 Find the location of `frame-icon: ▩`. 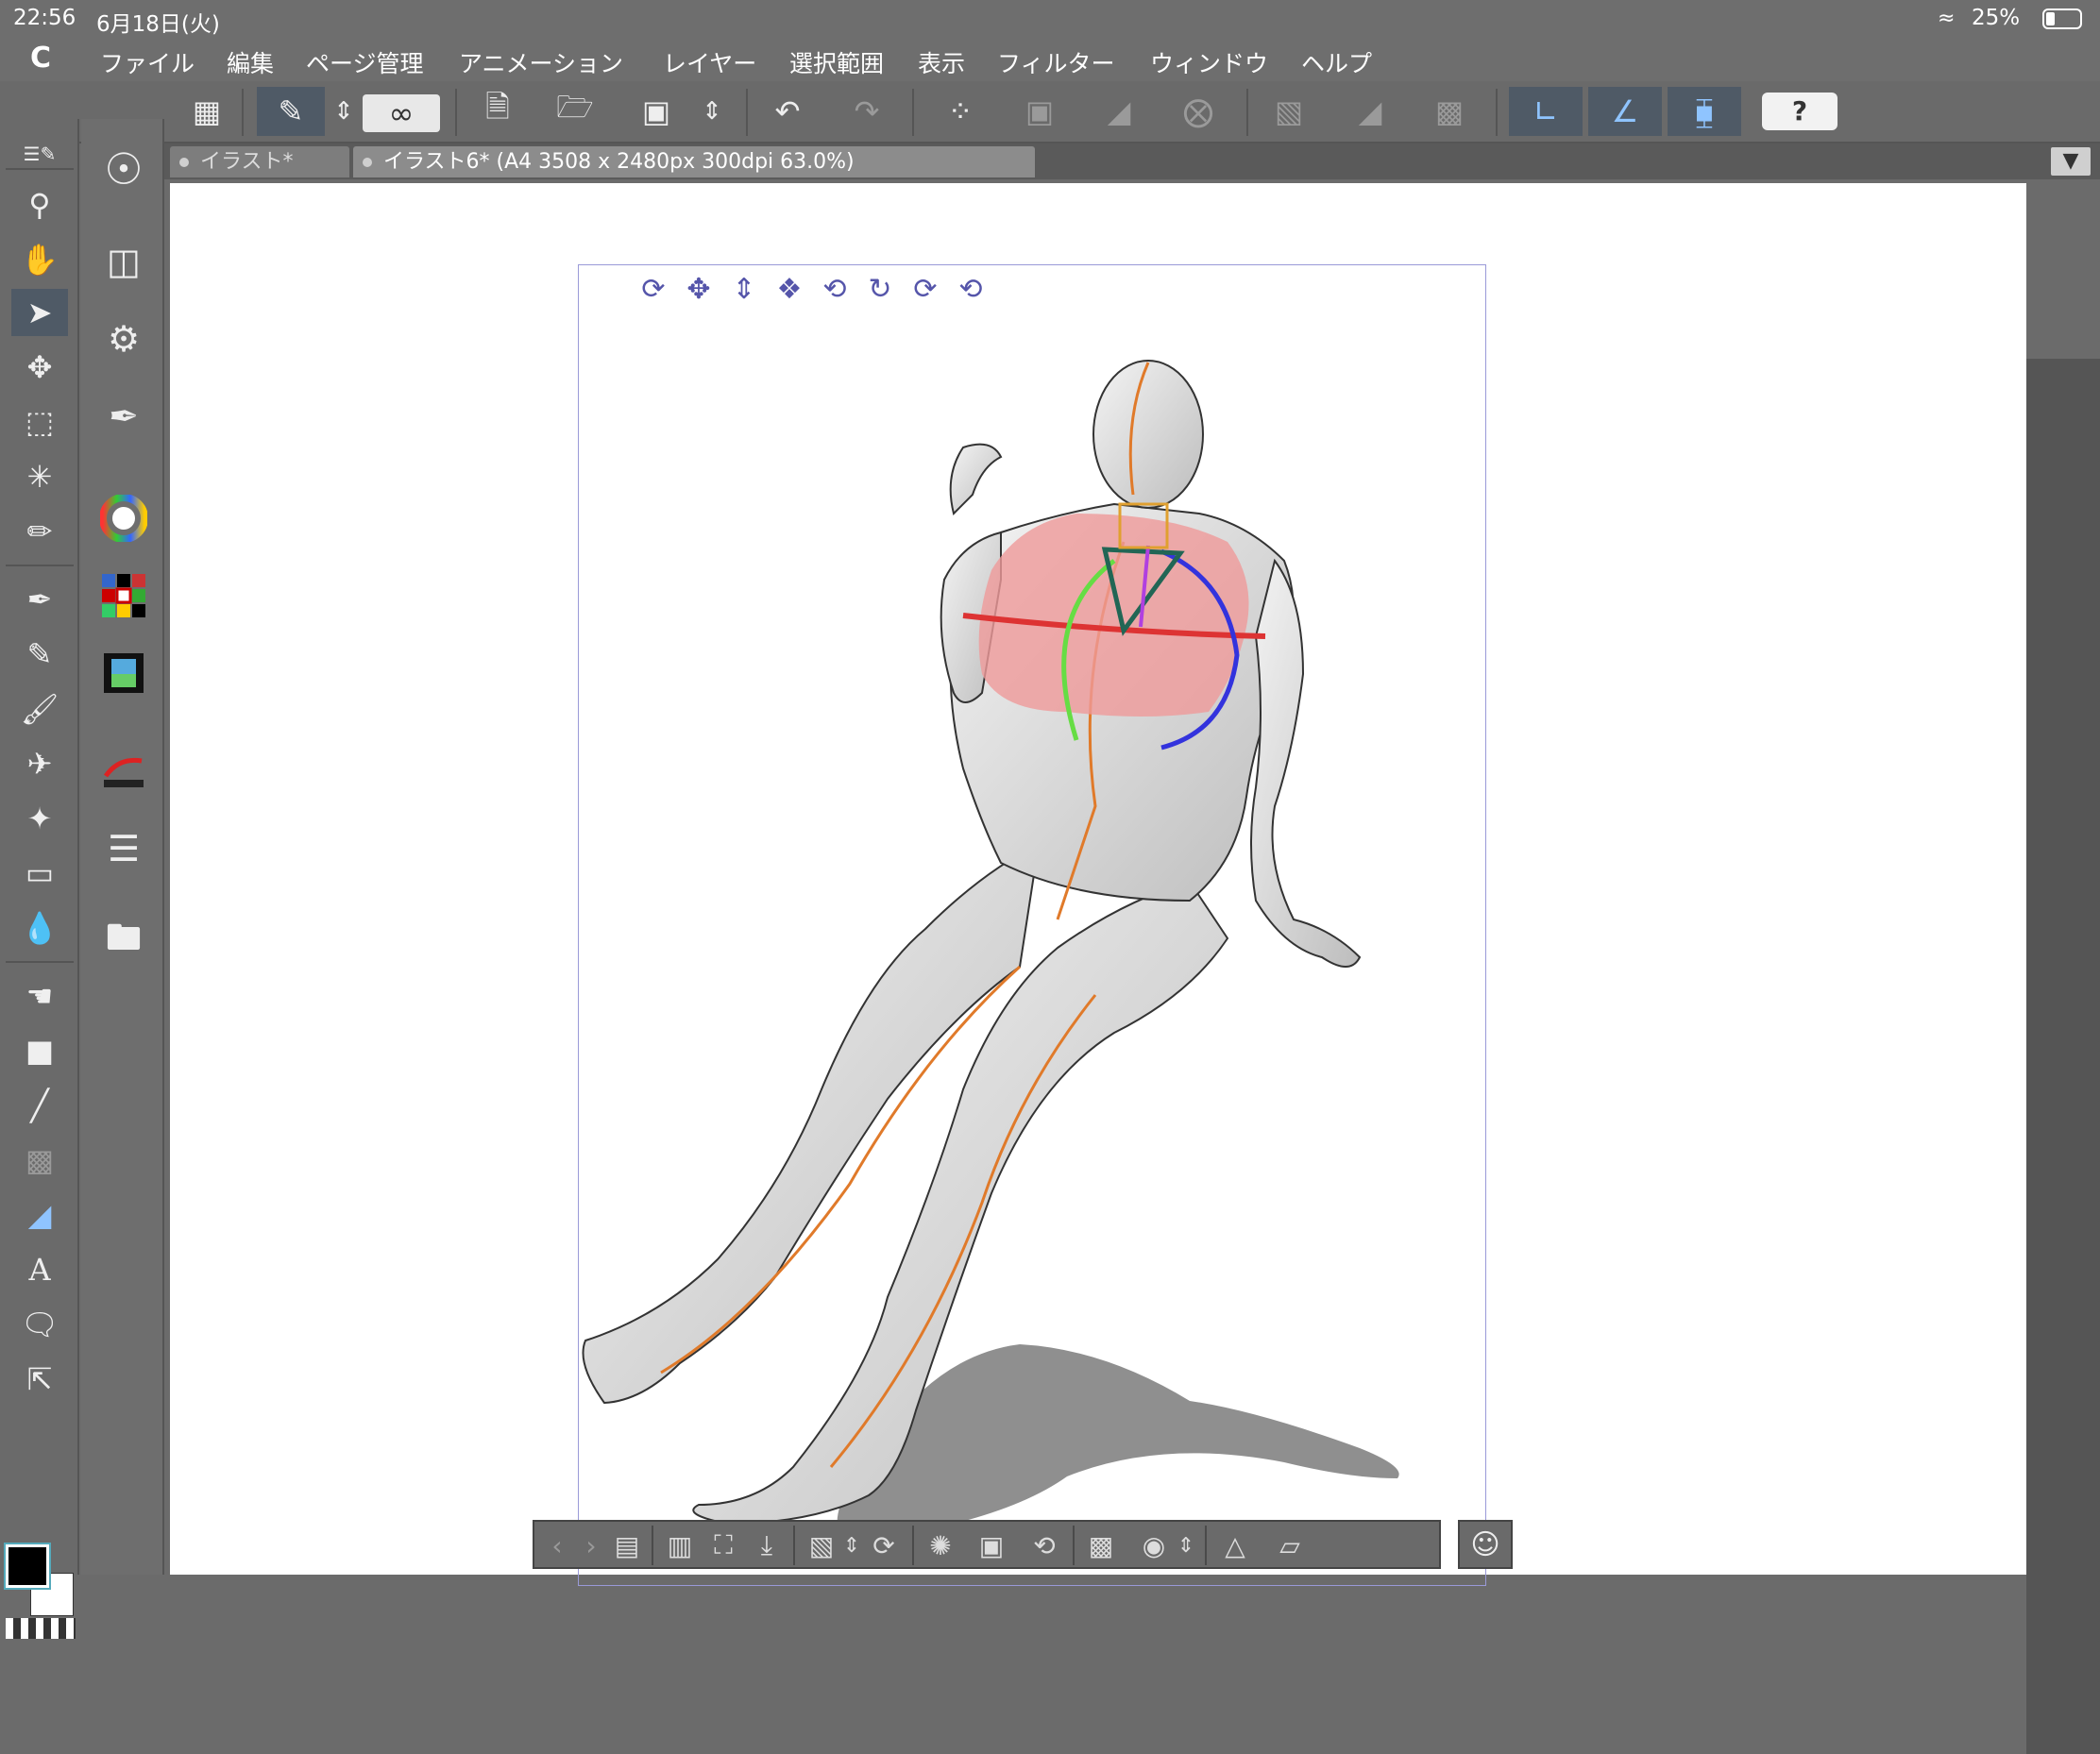

frame-icon: ▩ is located at coordinates (39, 1160).